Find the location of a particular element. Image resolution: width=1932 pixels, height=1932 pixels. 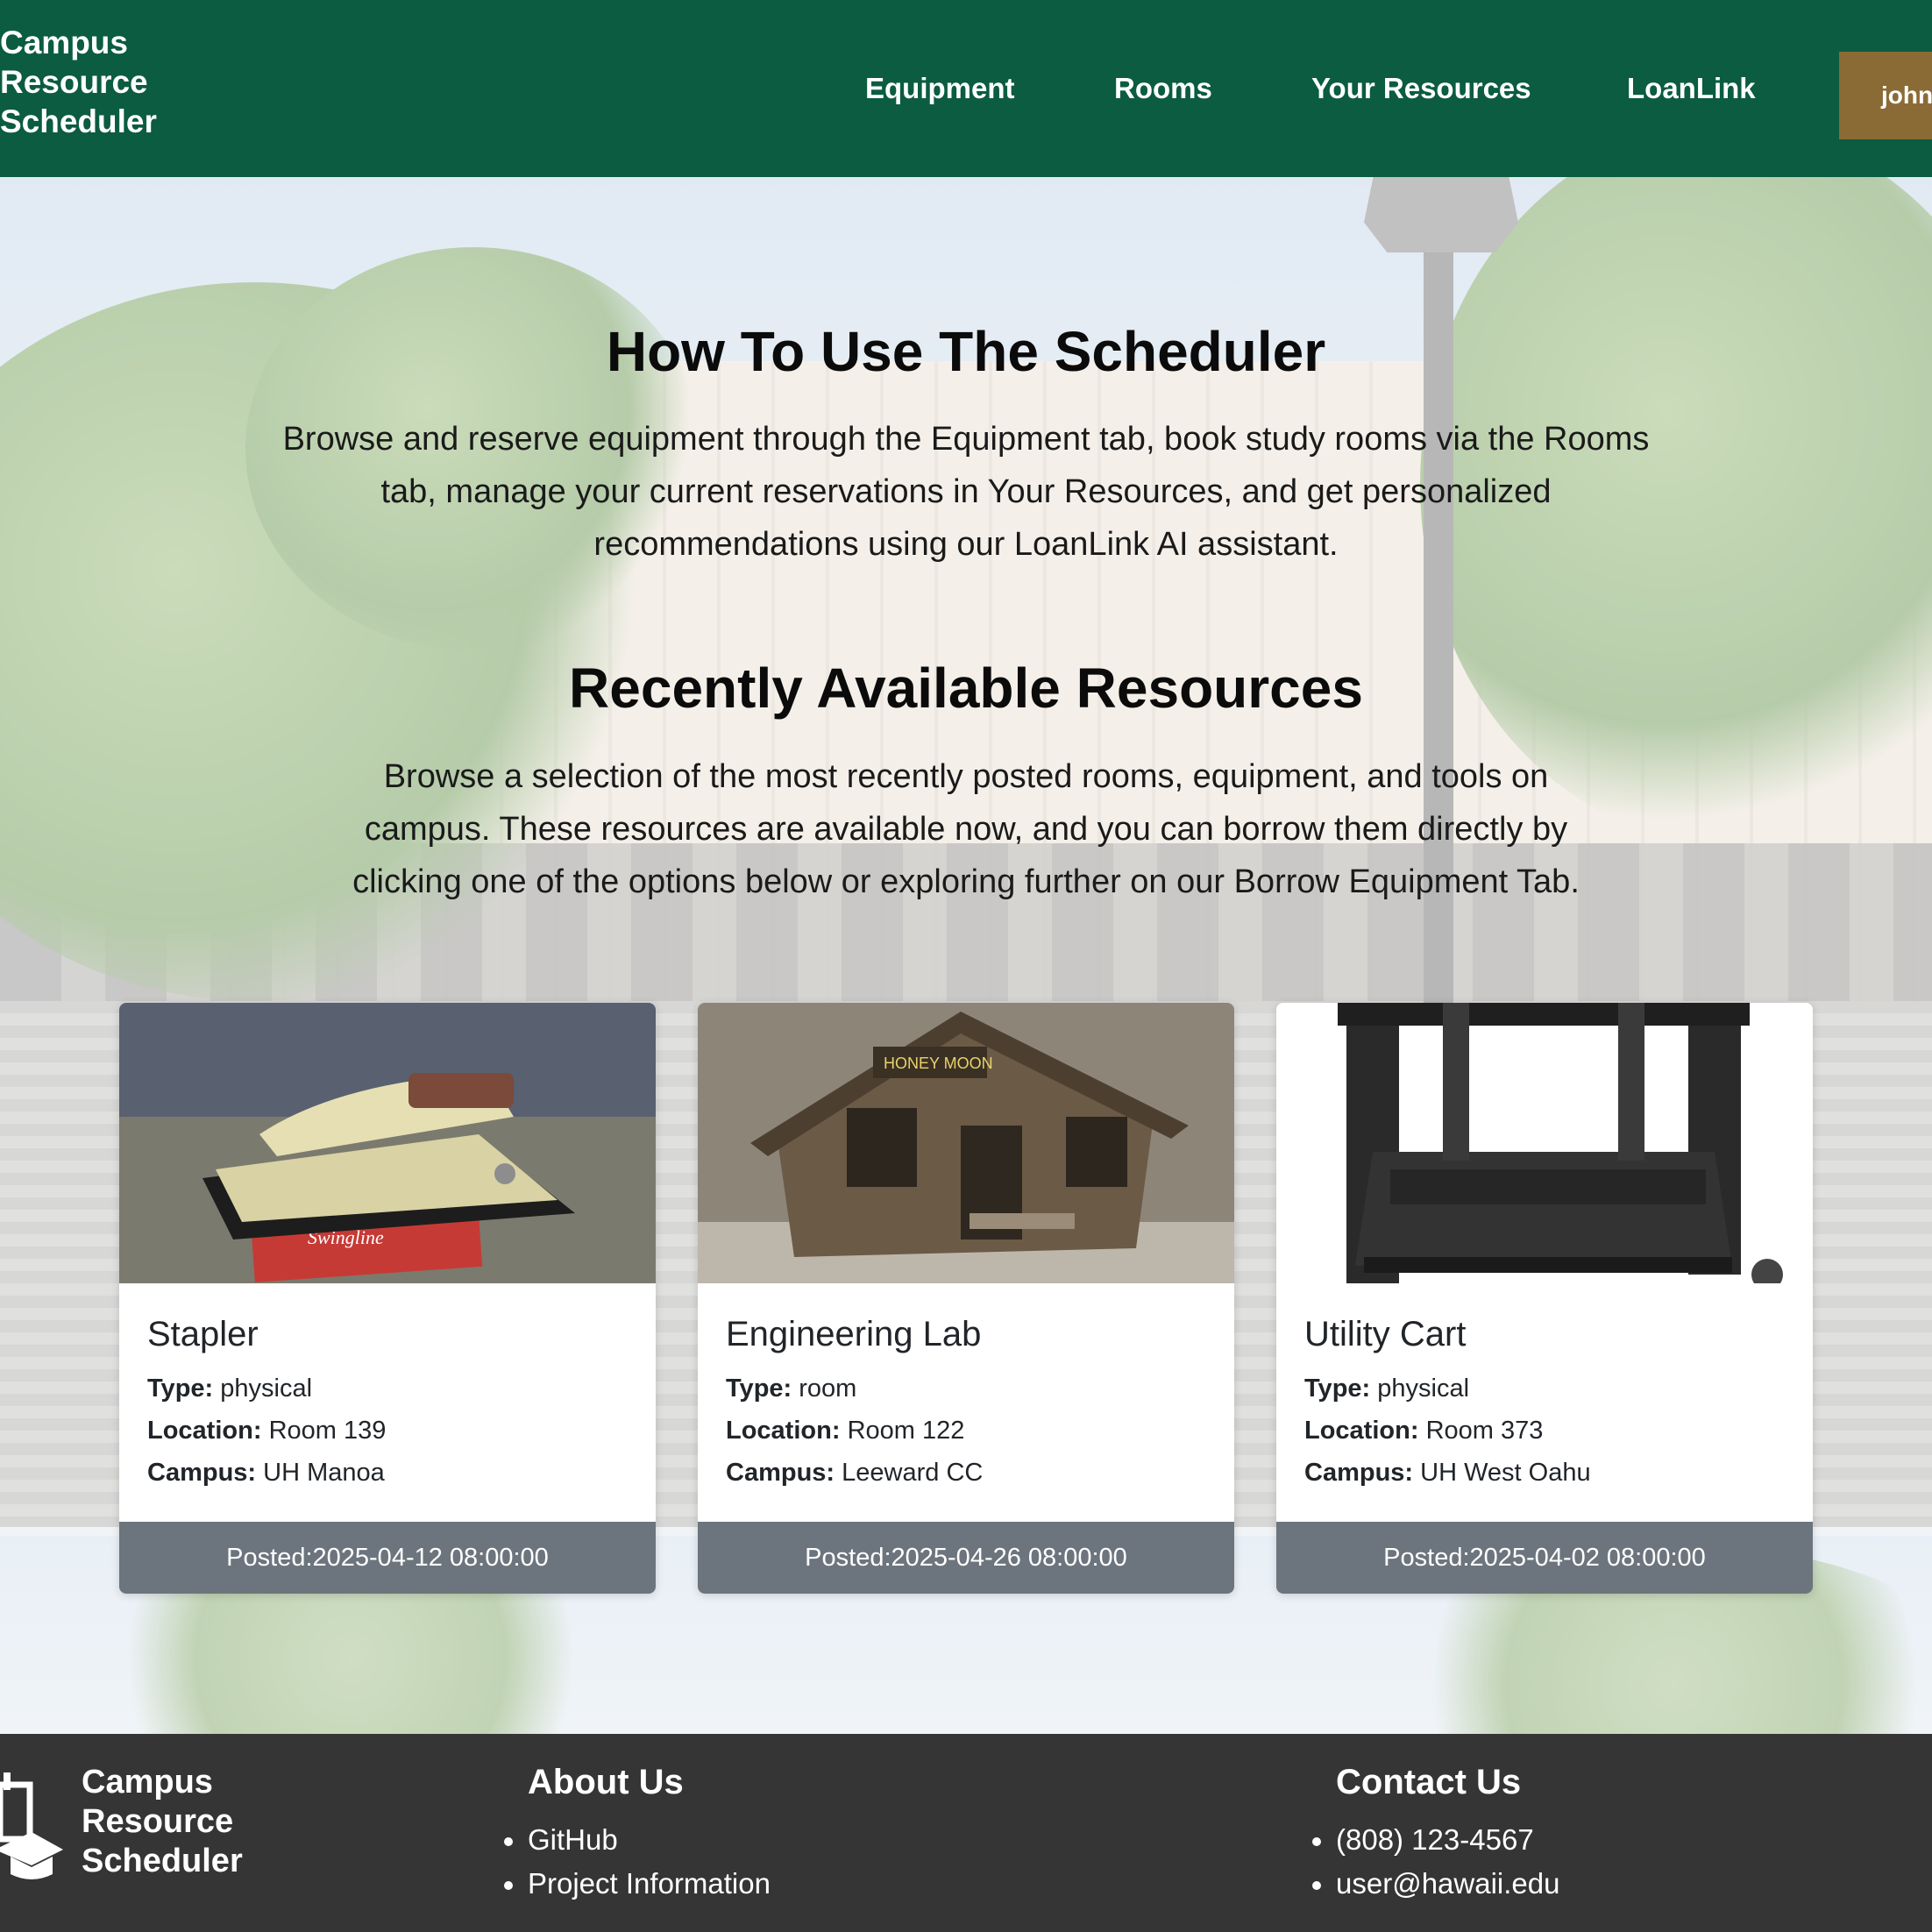

cabin-photo: HONEY MOON is located at coordinates (966, 1143).